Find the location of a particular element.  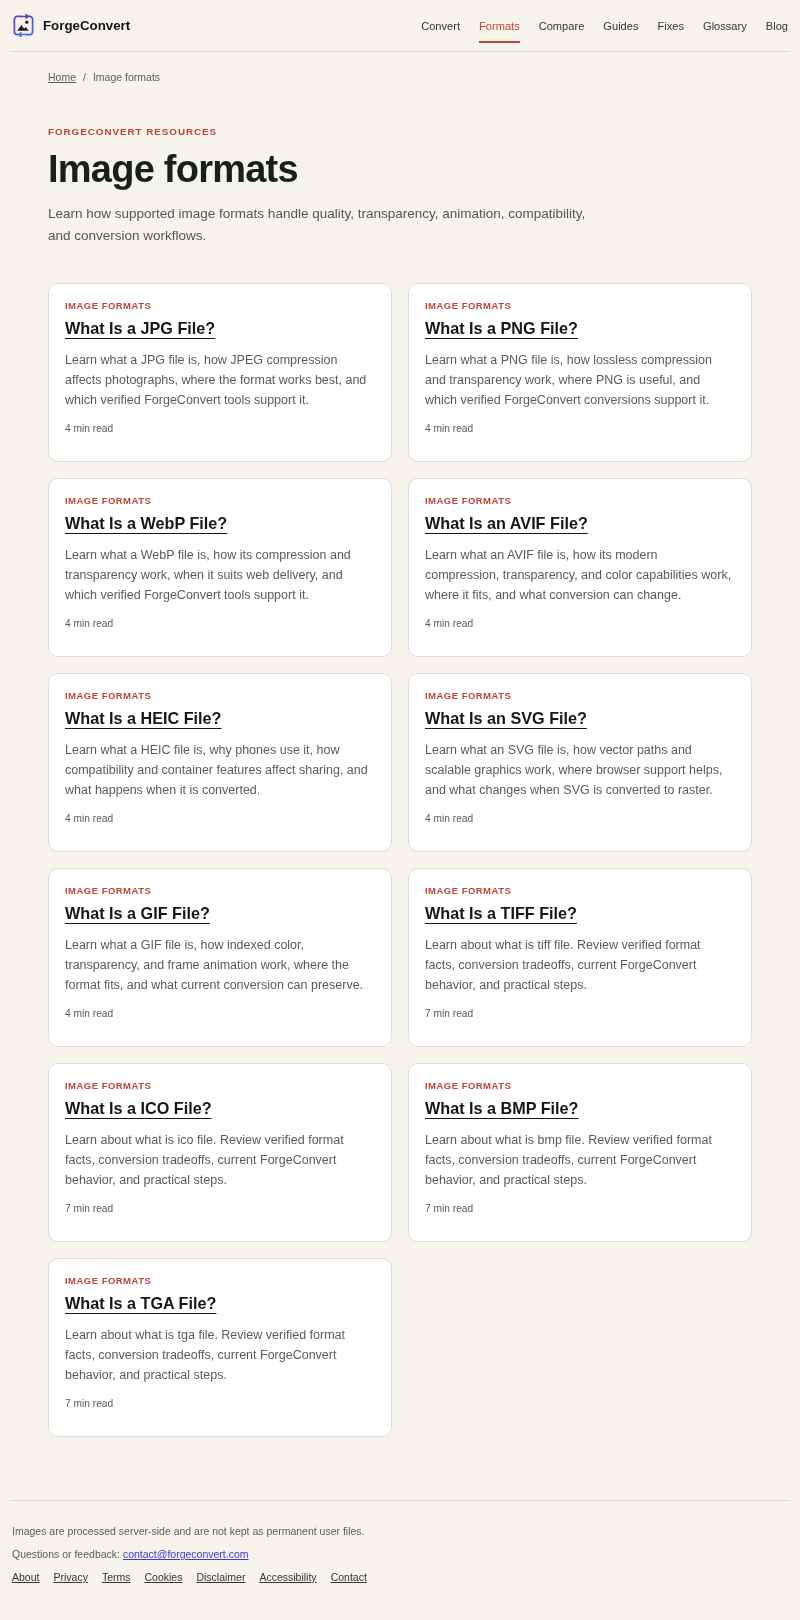

section-eyebrow: FORGECONVERT RESOURCES is located at coordinates (133, 132).